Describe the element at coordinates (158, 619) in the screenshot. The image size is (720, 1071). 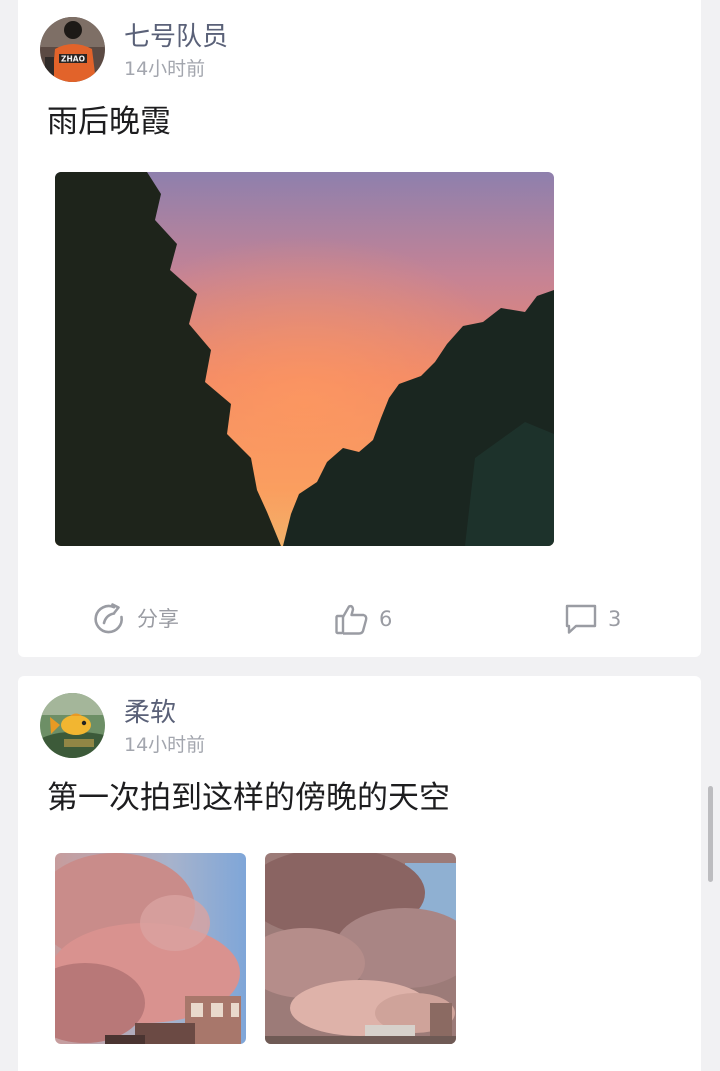
I see `share-label: 分享` at that location.